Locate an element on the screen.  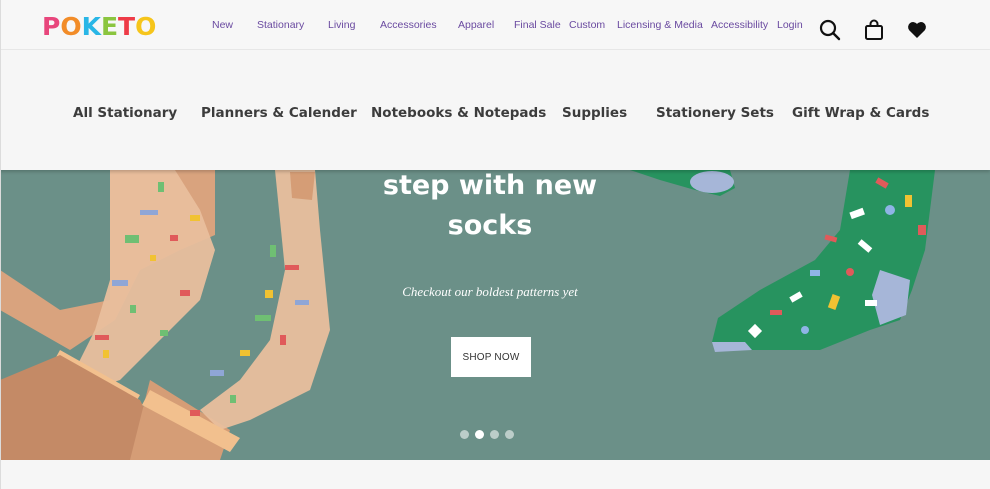
category-all-stationary: All Stationary is located at coordinates (125, 113).